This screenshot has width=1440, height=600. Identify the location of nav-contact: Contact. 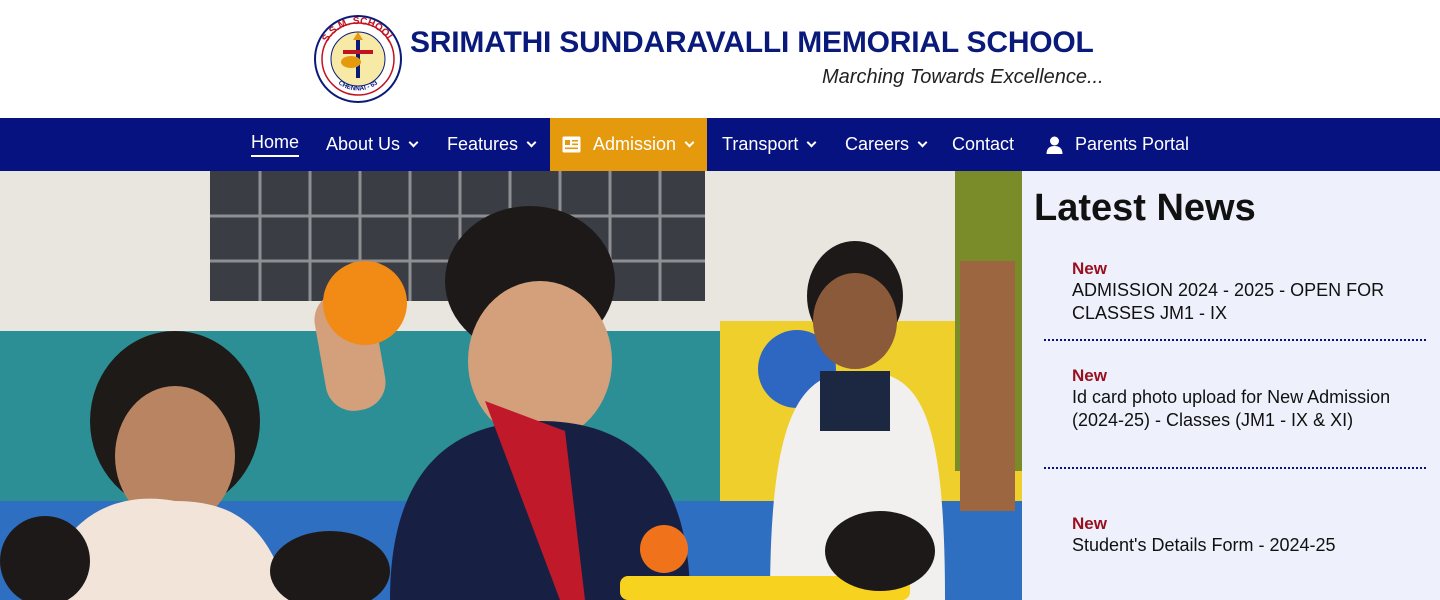
(983, 144).